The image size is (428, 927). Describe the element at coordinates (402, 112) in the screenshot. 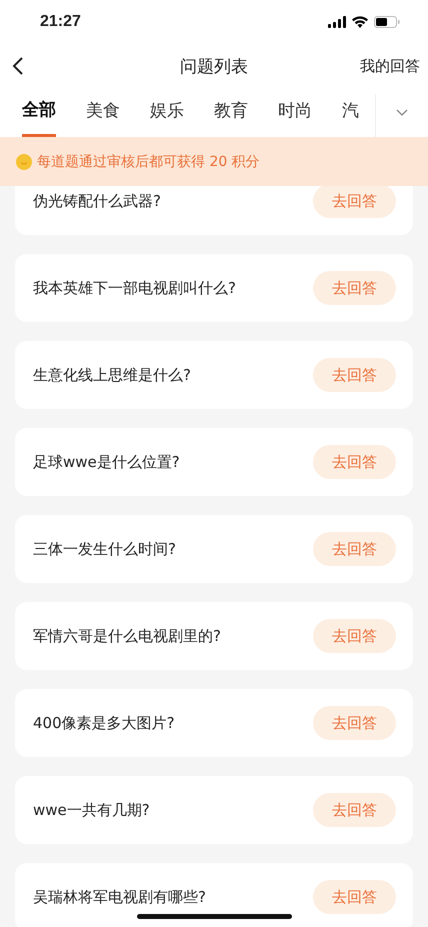

I see `chevron-down-icon` at that location.